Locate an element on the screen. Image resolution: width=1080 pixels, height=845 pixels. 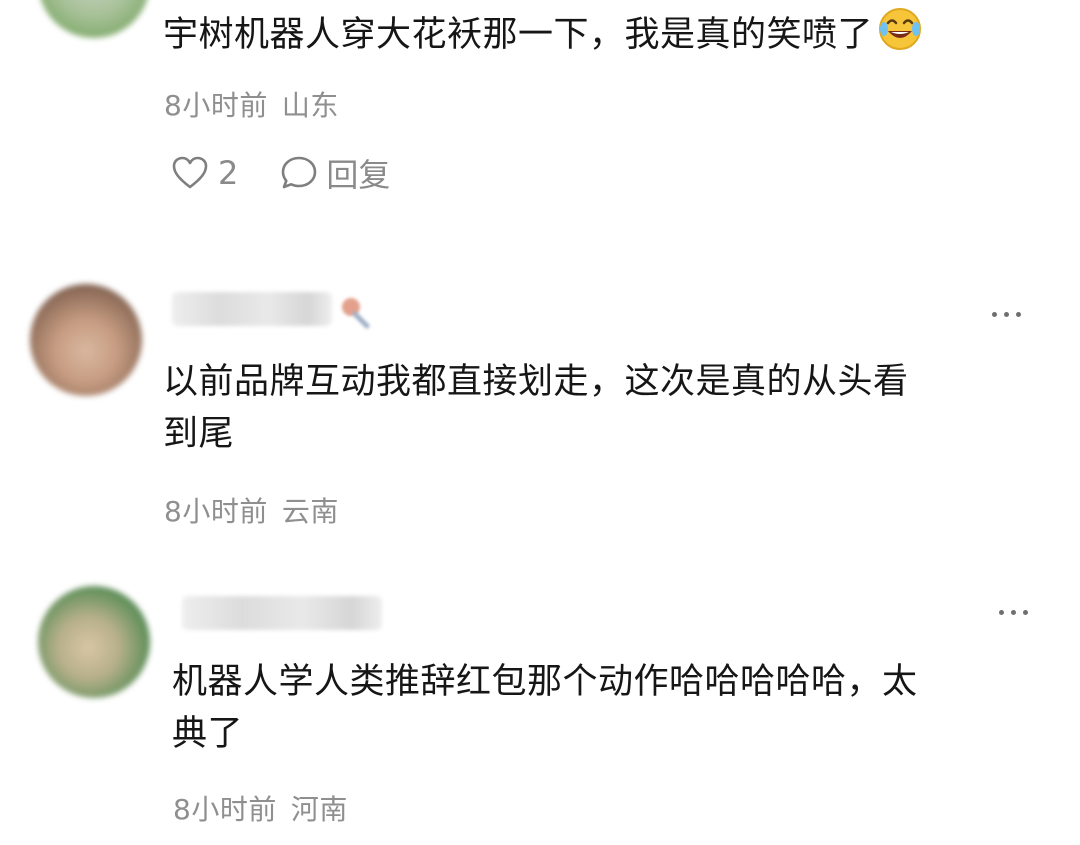
comment-text: 以前品牌互动我都直接划走，这次是真的从头看 到尾 is located at coordinates (536, 408).